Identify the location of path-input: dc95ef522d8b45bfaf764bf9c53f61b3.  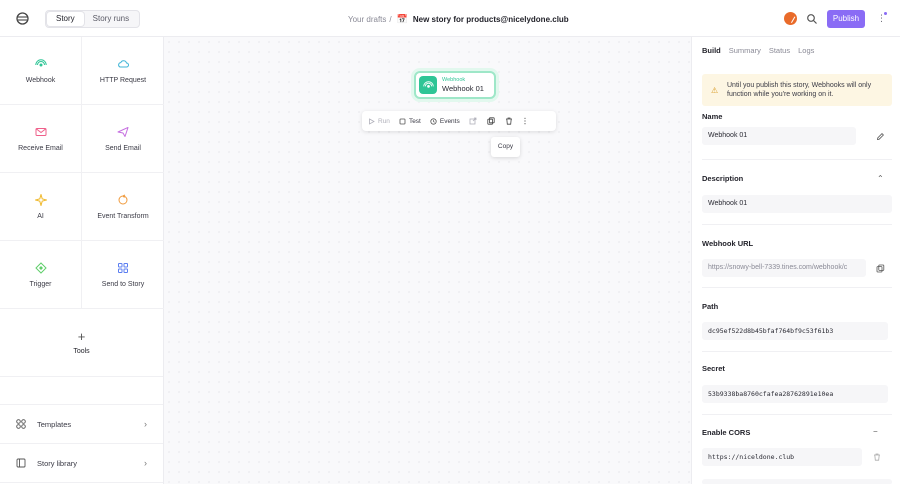
(795, 331).